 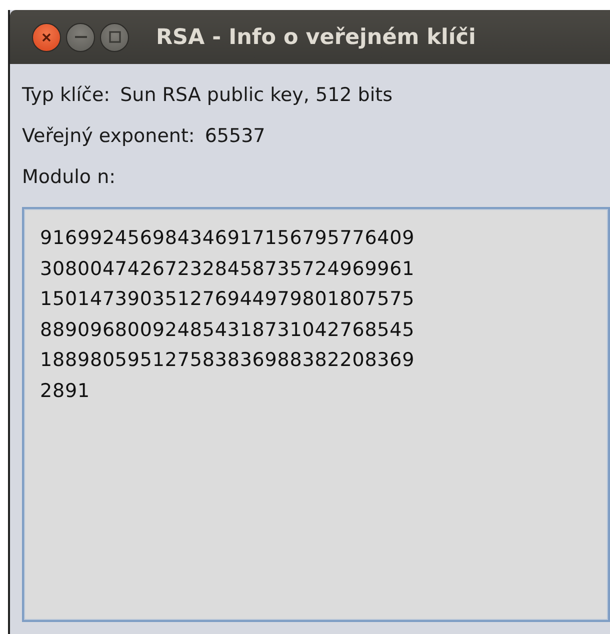 I want to click on field-value: 65537, so click(x=235, y=135).